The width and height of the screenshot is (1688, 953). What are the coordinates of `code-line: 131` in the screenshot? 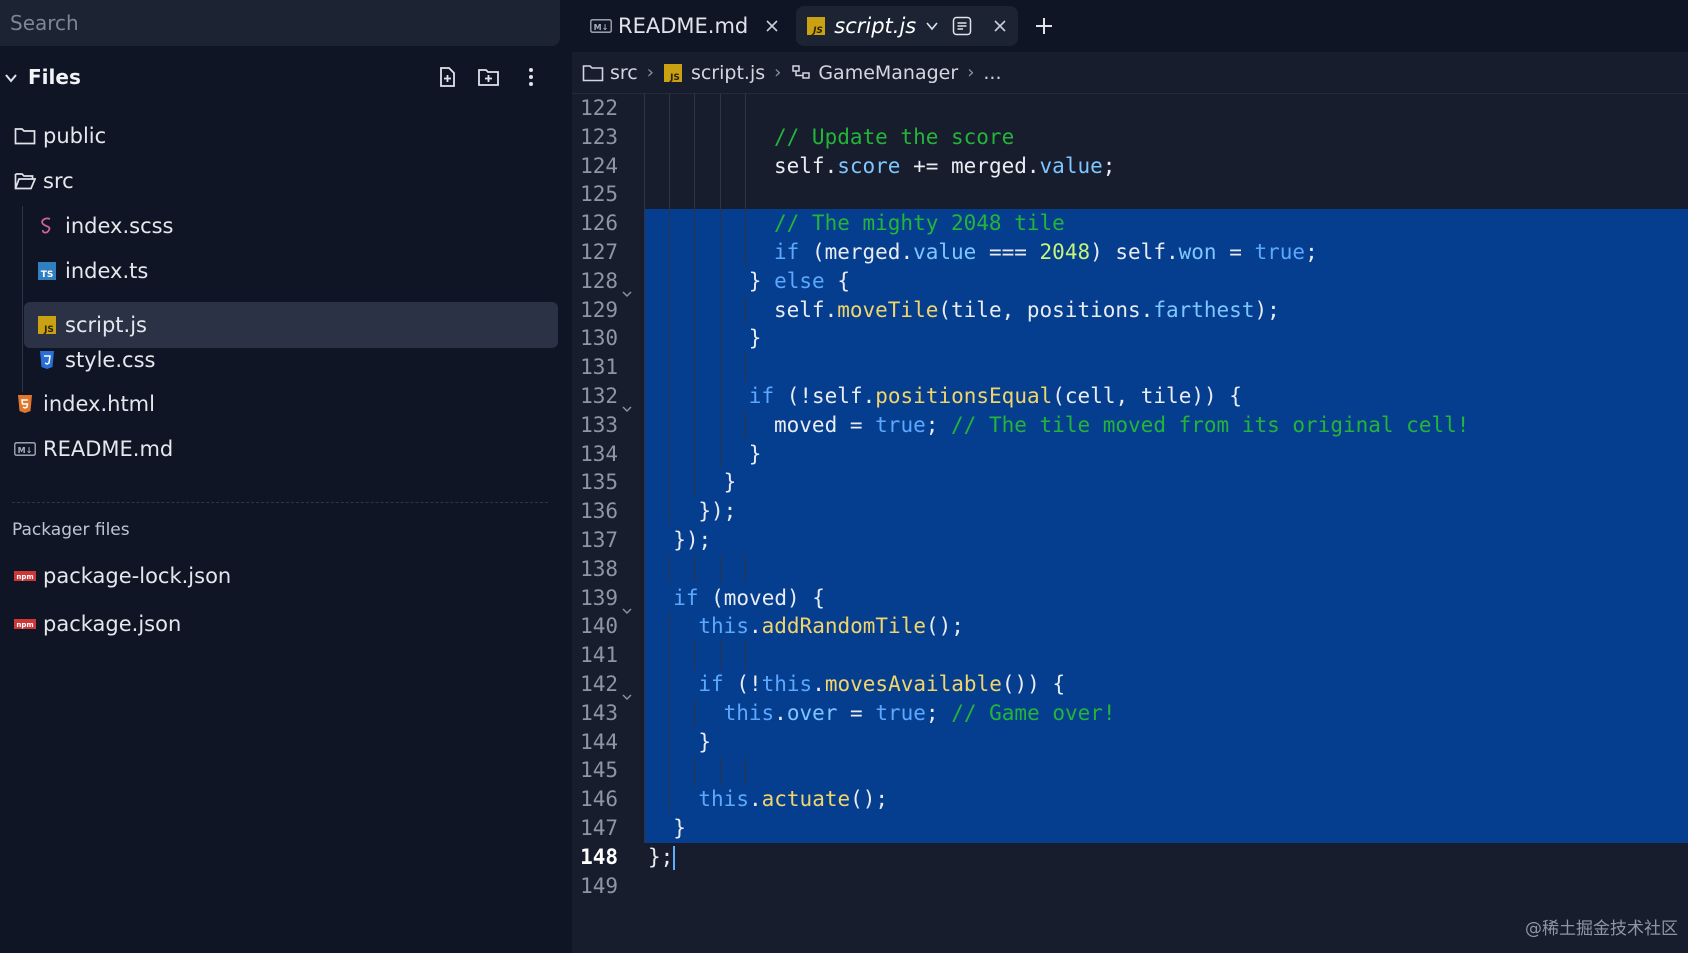 It's located at (1130, 367).